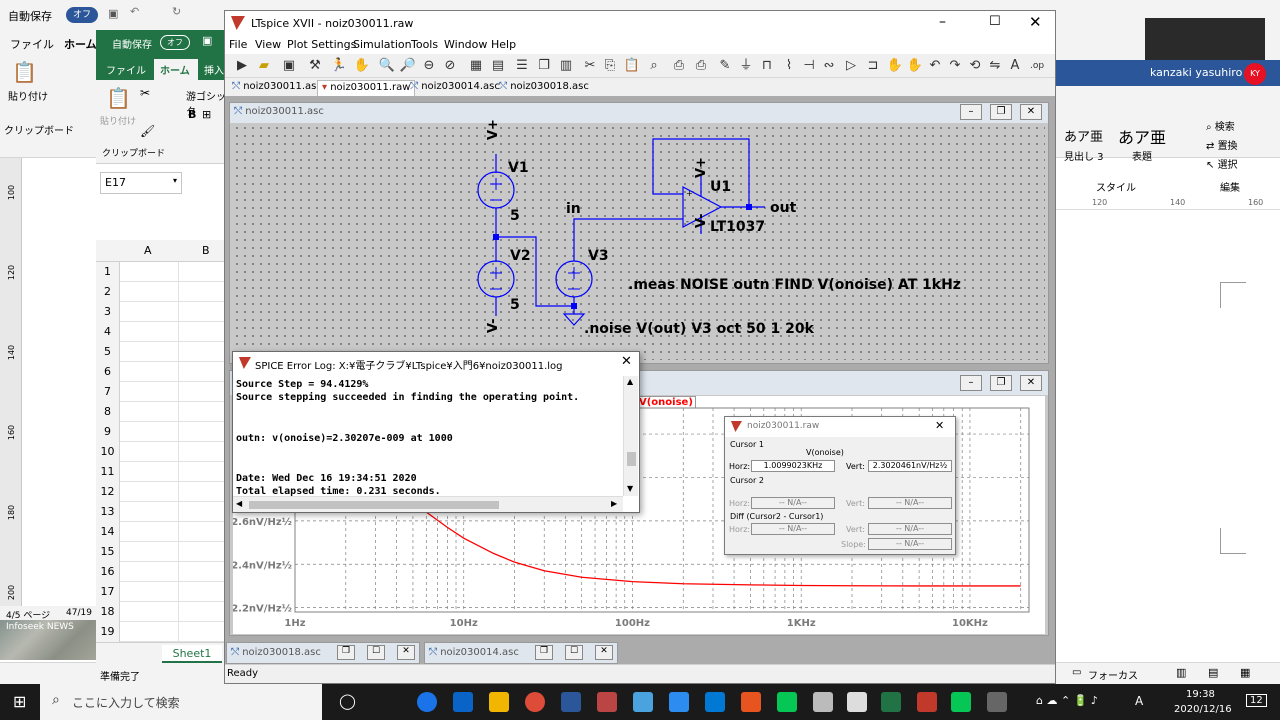 The image size is (1280, 720). Describe the element at coordinates (975, 66) in the screenshot. I see `rotate-icon: ⟲` at that location.